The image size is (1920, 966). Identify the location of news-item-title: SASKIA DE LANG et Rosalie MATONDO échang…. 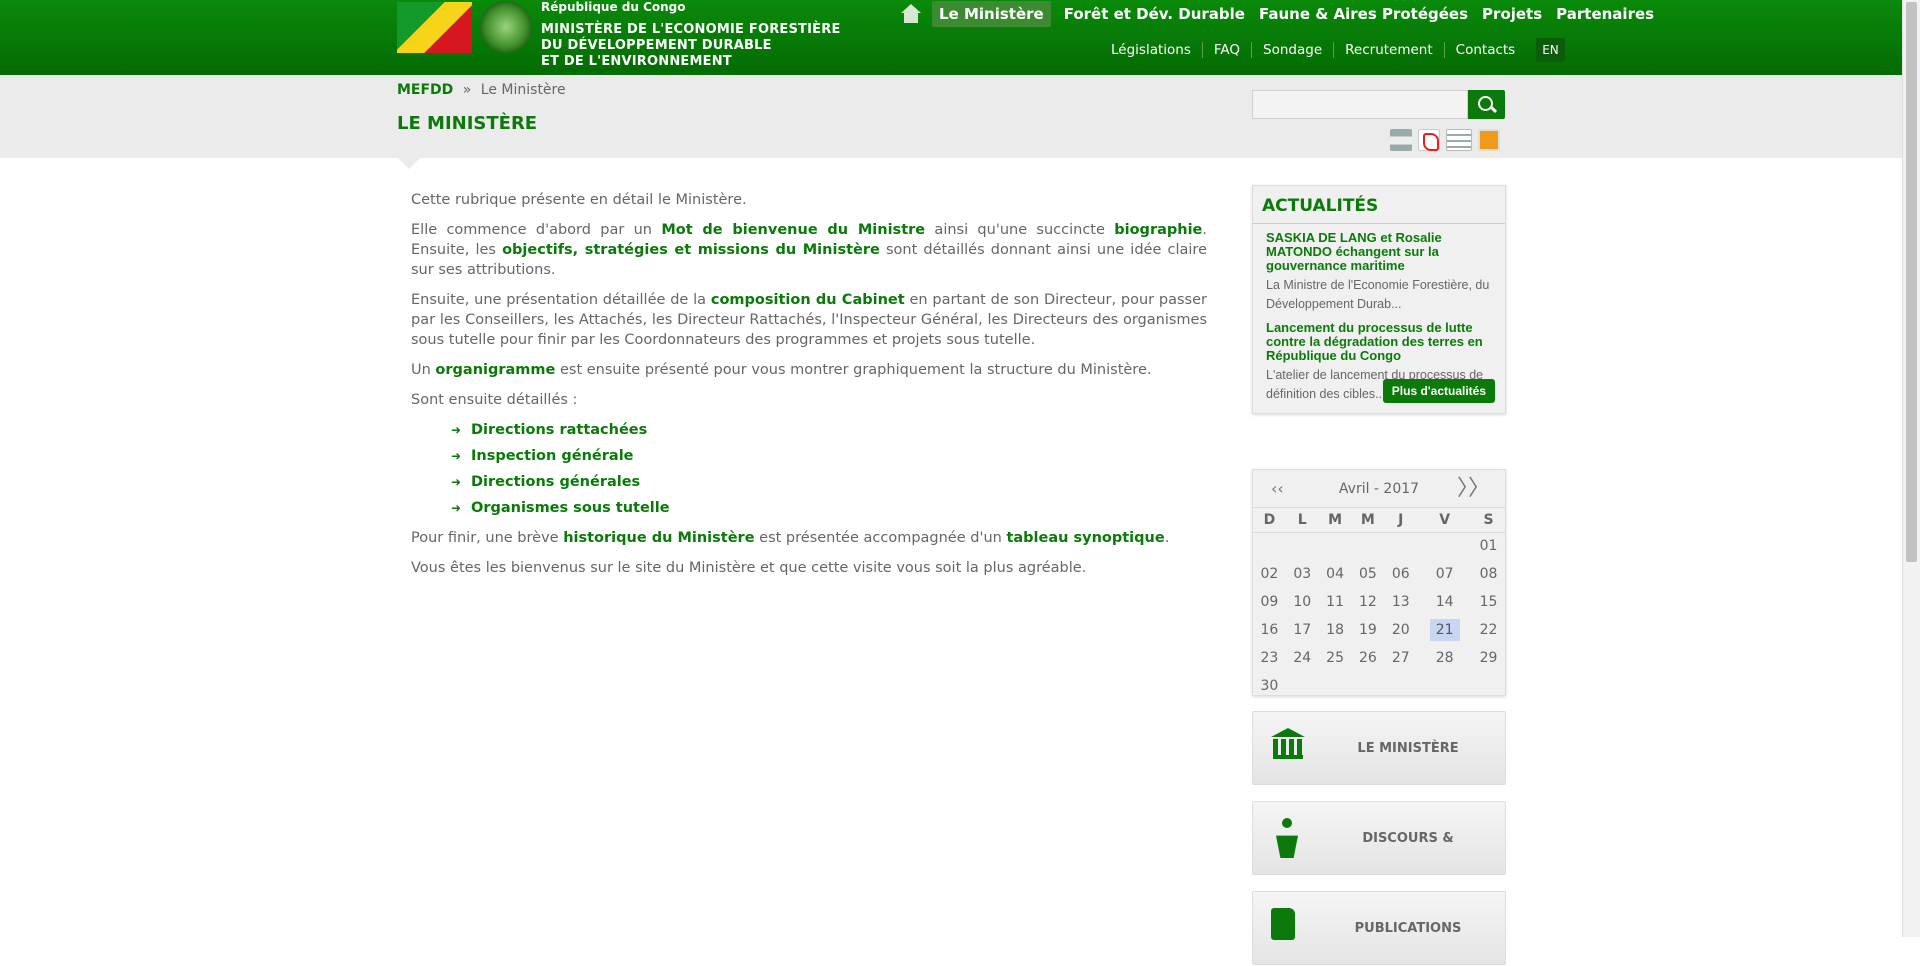
(1379, 248).